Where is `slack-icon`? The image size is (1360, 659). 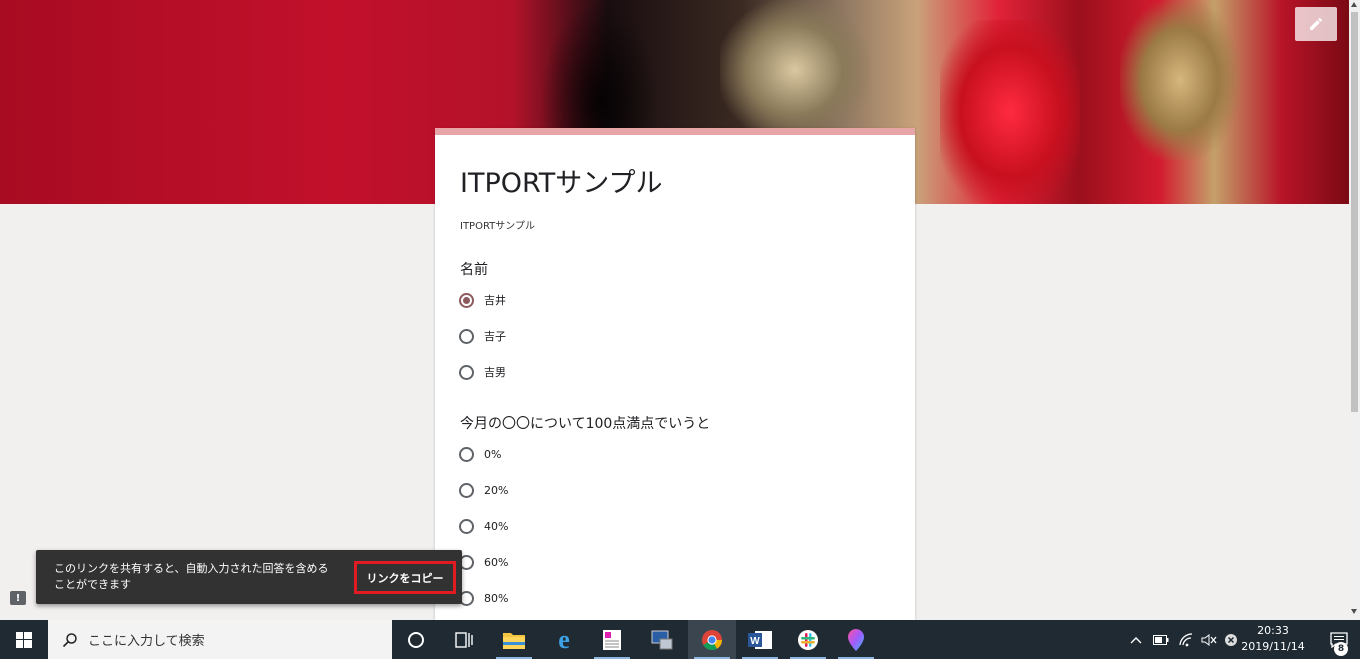 slack-icon is located at coordinates (808, 639).